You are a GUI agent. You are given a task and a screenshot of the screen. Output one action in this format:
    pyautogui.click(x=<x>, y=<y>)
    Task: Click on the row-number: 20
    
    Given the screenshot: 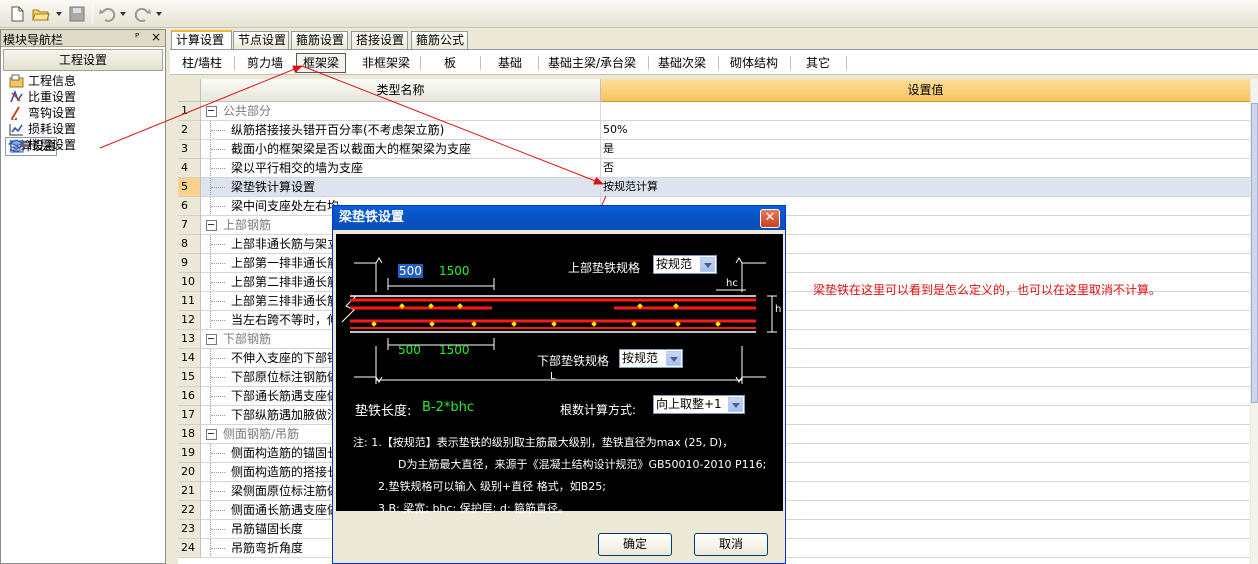 What is the action you would take?
    pyautogui.click(x=189, y=472)
    